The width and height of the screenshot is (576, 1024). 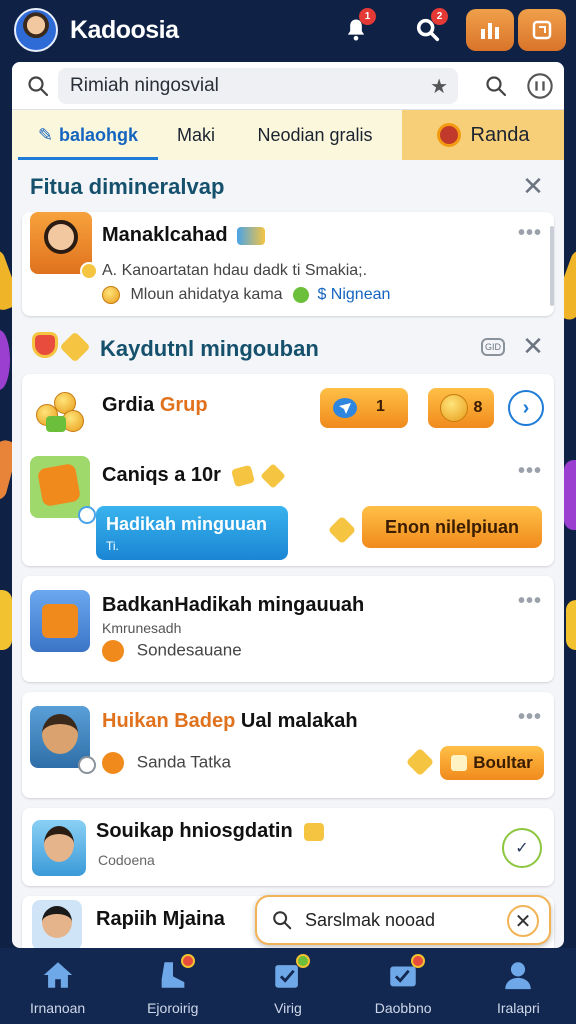 What do you see at coordinates (45, 134) in the screenshot?
I see `pencil-icon: ✎` at bounding box center [45, 134].